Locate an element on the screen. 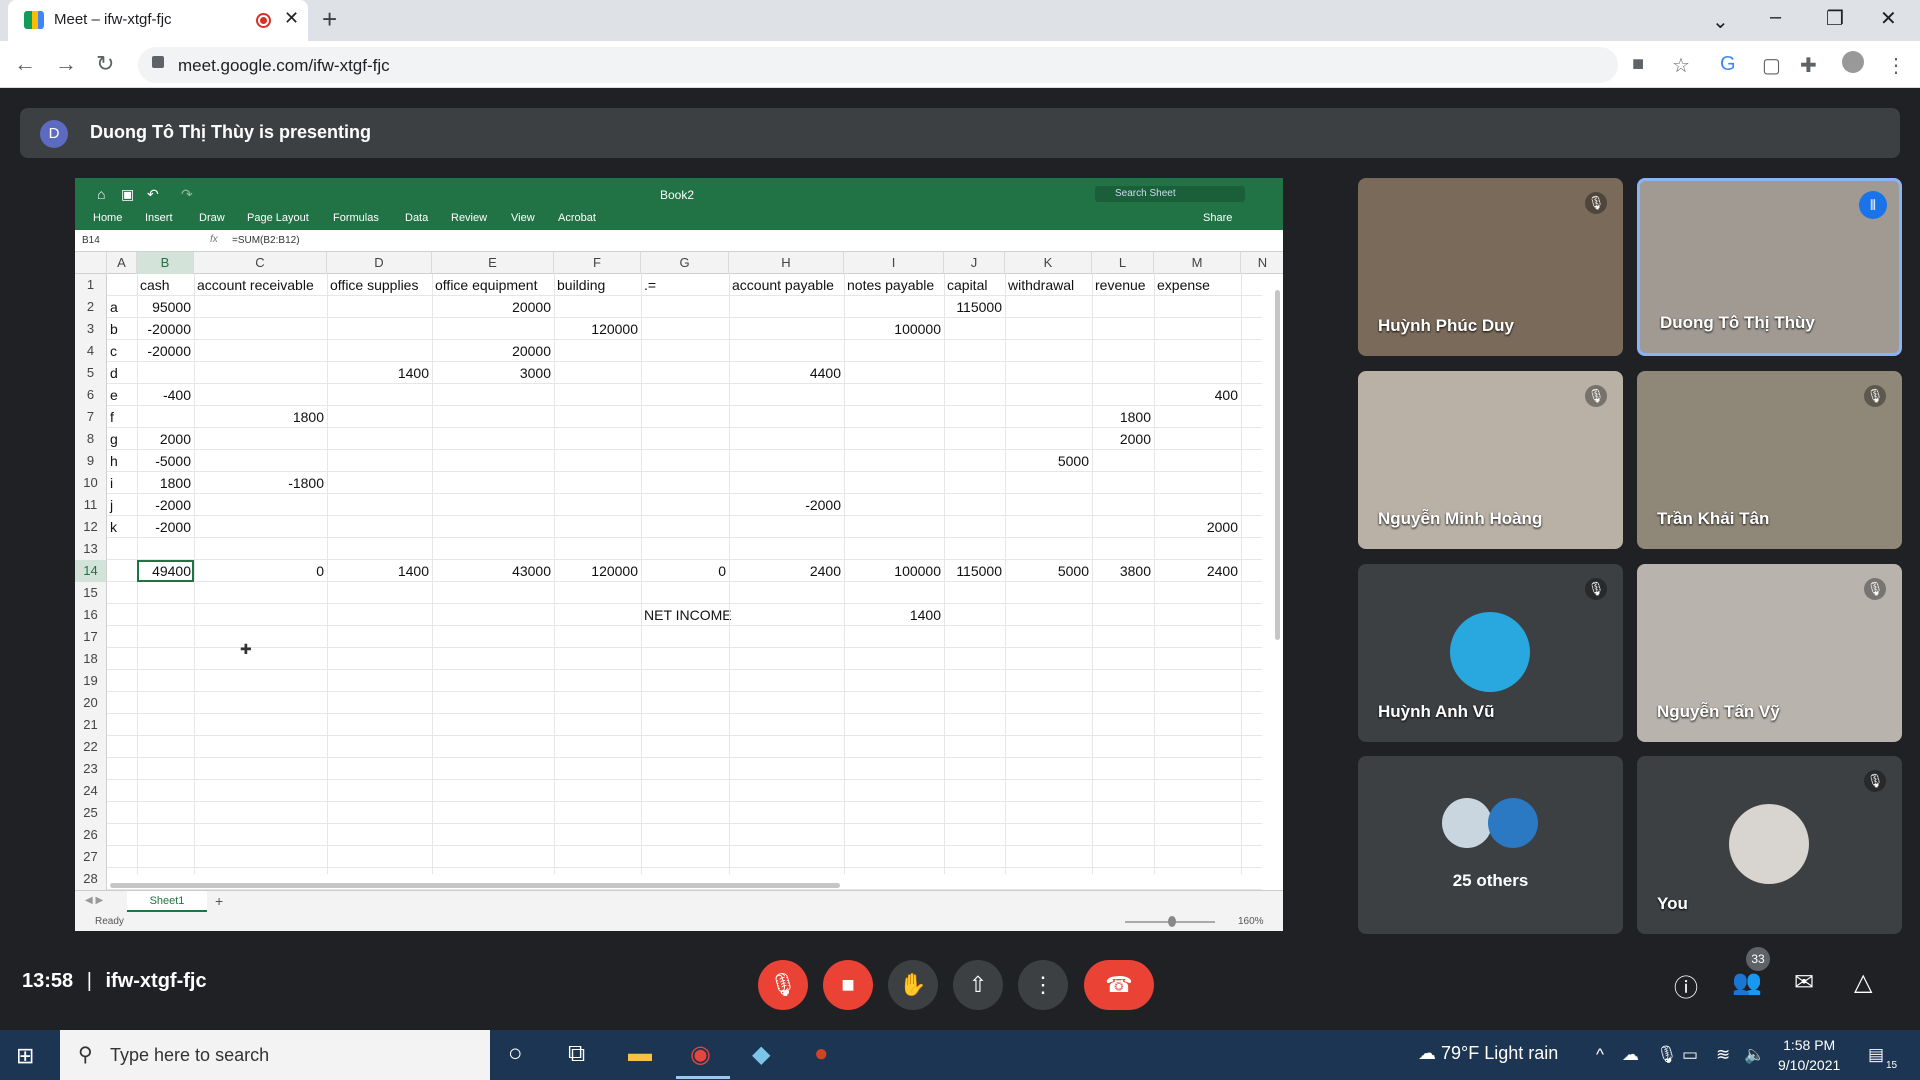 The image size is (1920, 1080). volume-icon: 🔈 is located at coordinates (1754, 1055).